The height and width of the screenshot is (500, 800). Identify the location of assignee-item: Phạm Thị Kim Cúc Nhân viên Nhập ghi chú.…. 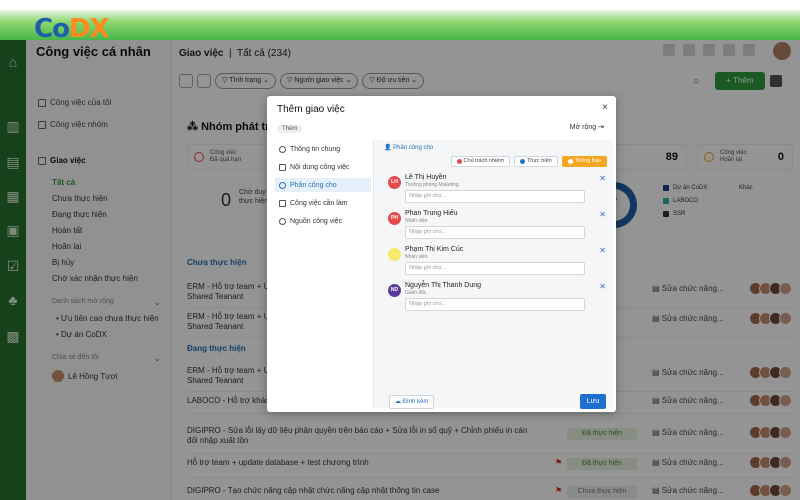
(495, 262).